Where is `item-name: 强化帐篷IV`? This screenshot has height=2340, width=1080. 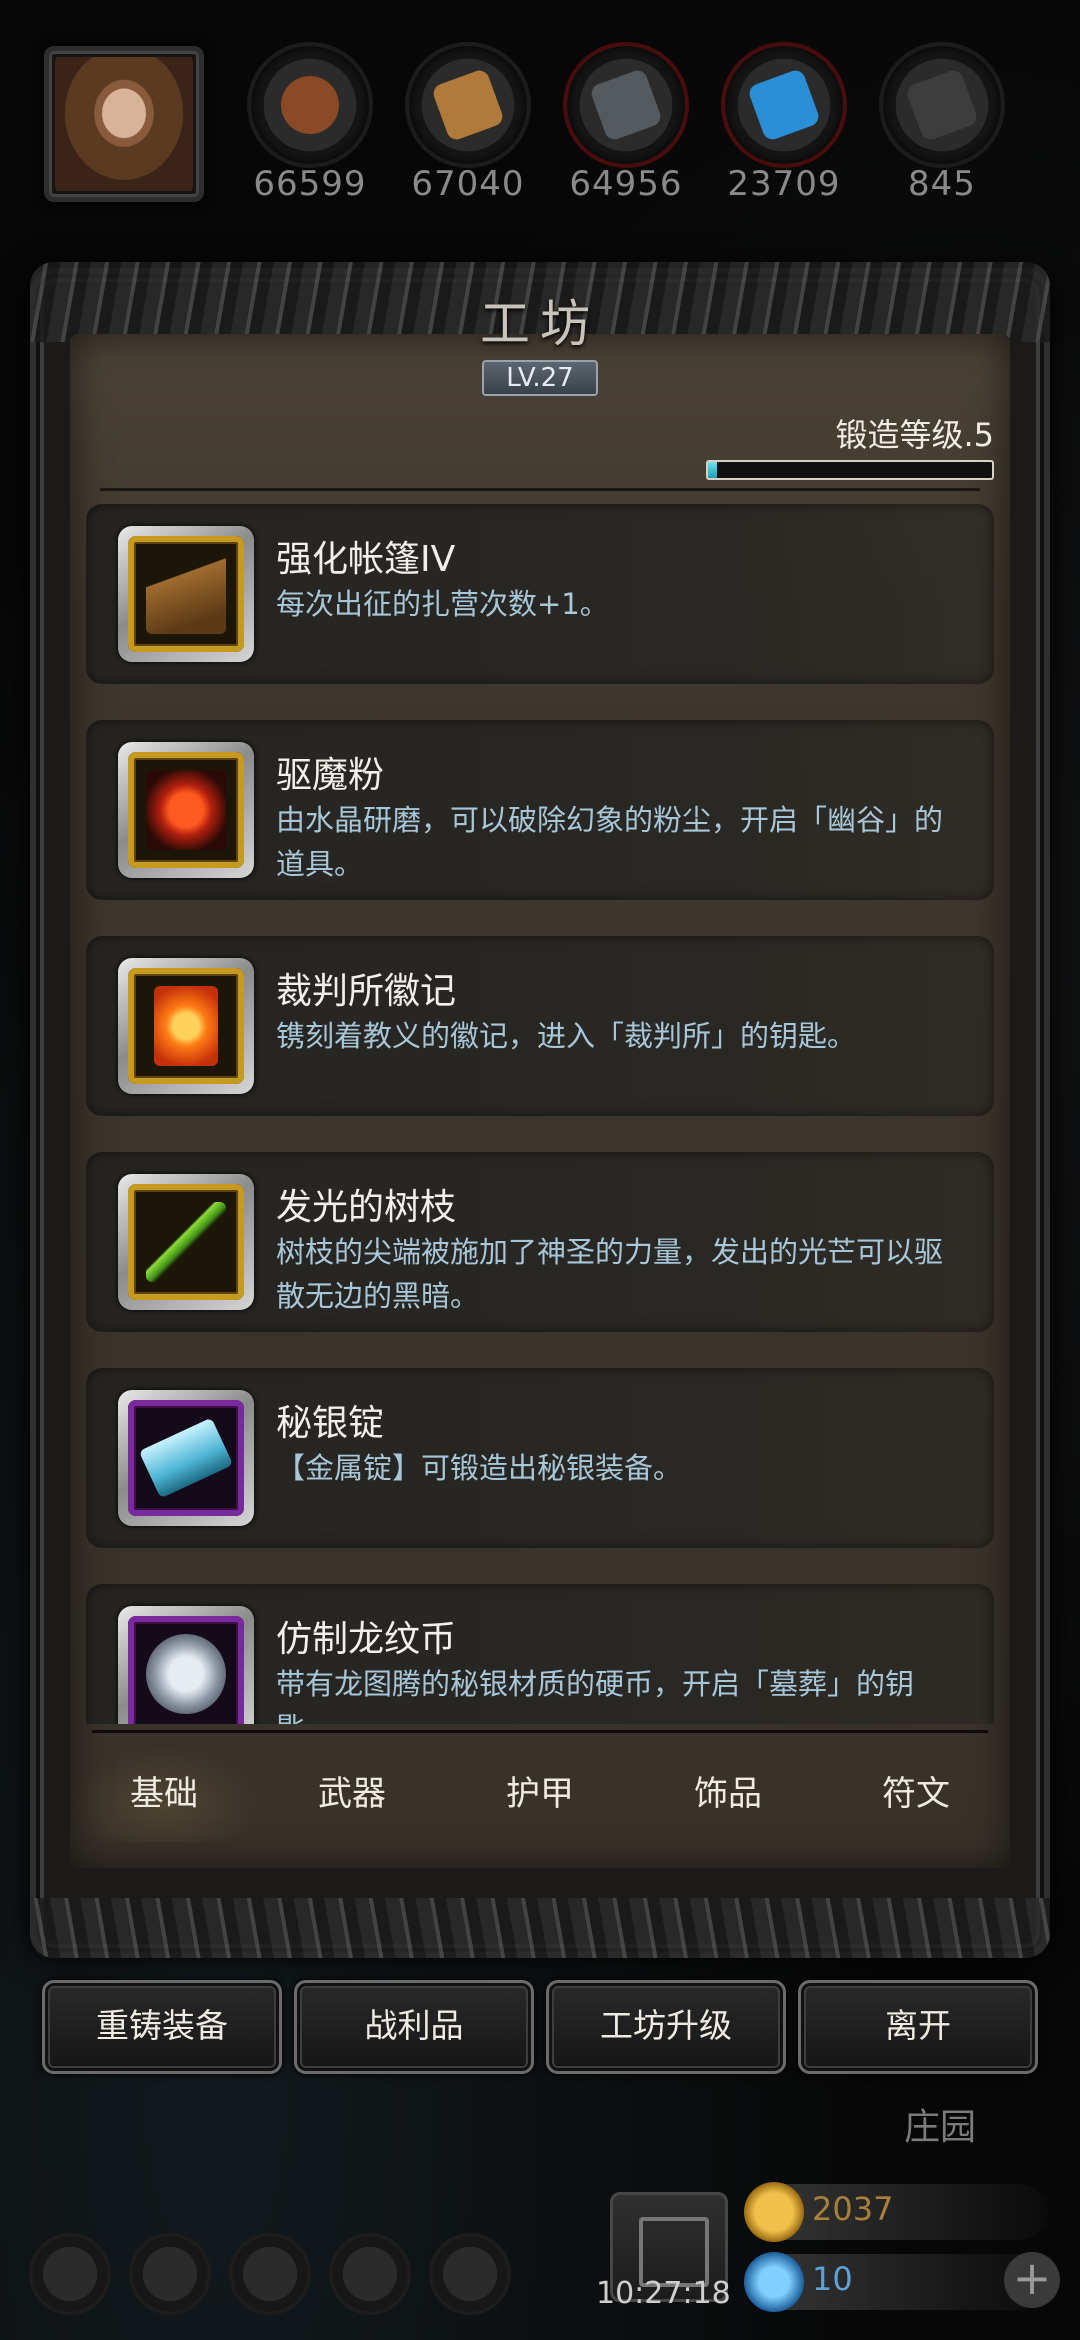
item-name: 强化帐篷IV is located at coordinates (366, 559).